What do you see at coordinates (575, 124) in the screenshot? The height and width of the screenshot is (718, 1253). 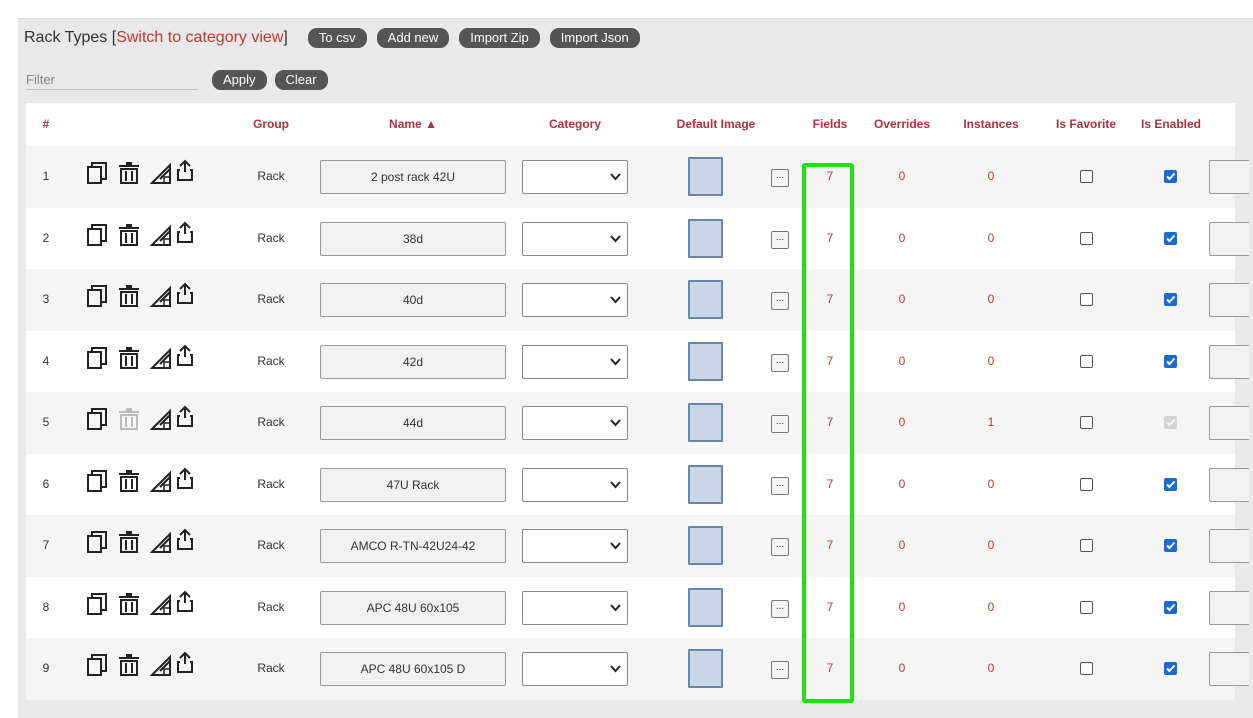 I see `col-category: Category` at bounding box center [575, 124].